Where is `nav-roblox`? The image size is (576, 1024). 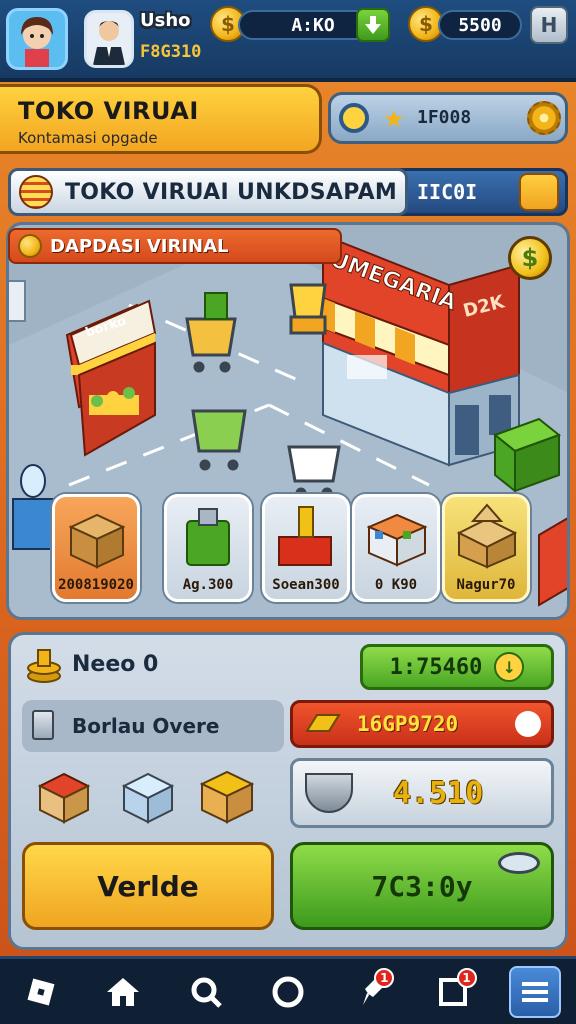
nav-roblox is located at coordinates (41, 992).